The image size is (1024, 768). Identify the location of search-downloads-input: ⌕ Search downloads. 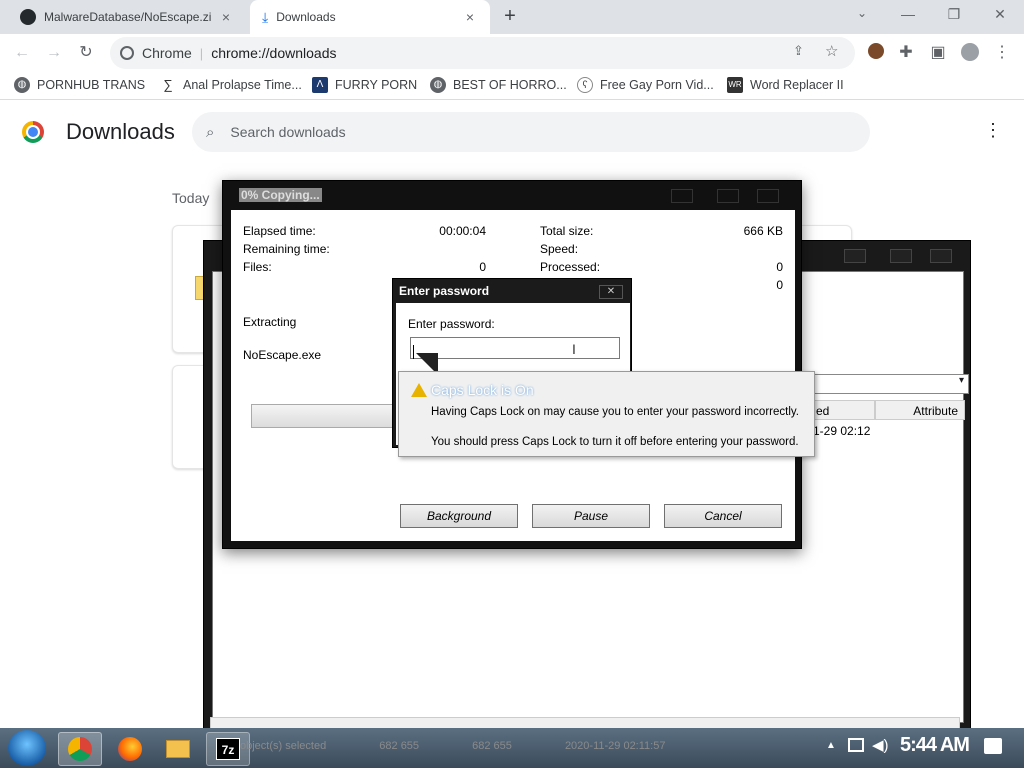
(531, 132).